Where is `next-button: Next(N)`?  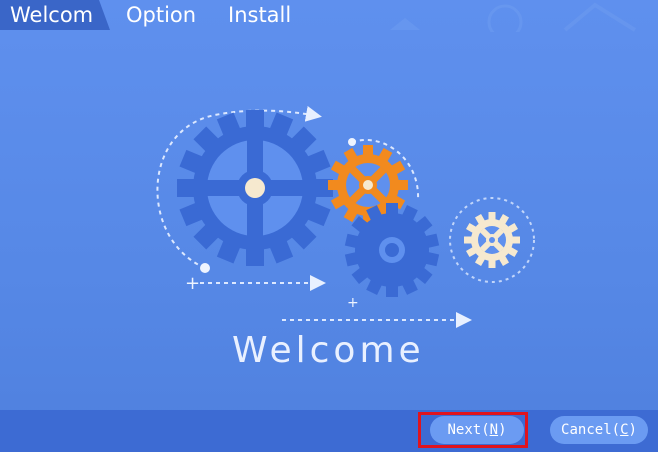 next-button: Next(N) is located at coordinates (477, 430).